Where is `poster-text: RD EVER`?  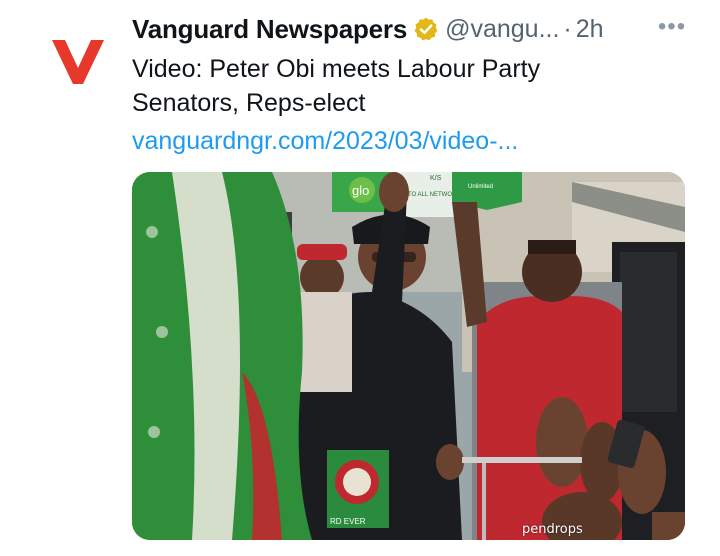
poster-text: RD EVER is located at coordinates (348, 521).